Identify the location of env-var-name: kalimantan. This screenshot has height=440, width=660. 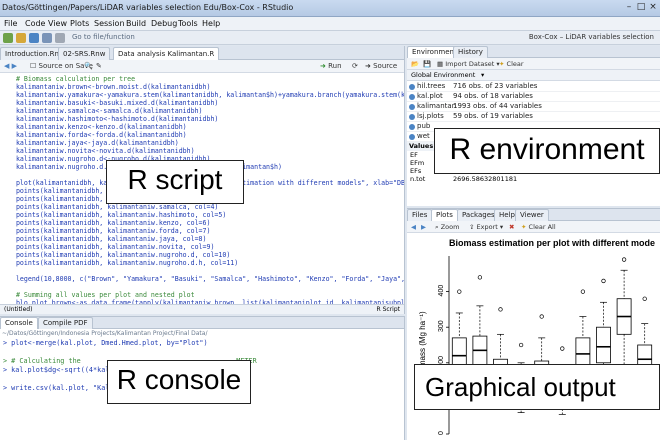
(437, 106).